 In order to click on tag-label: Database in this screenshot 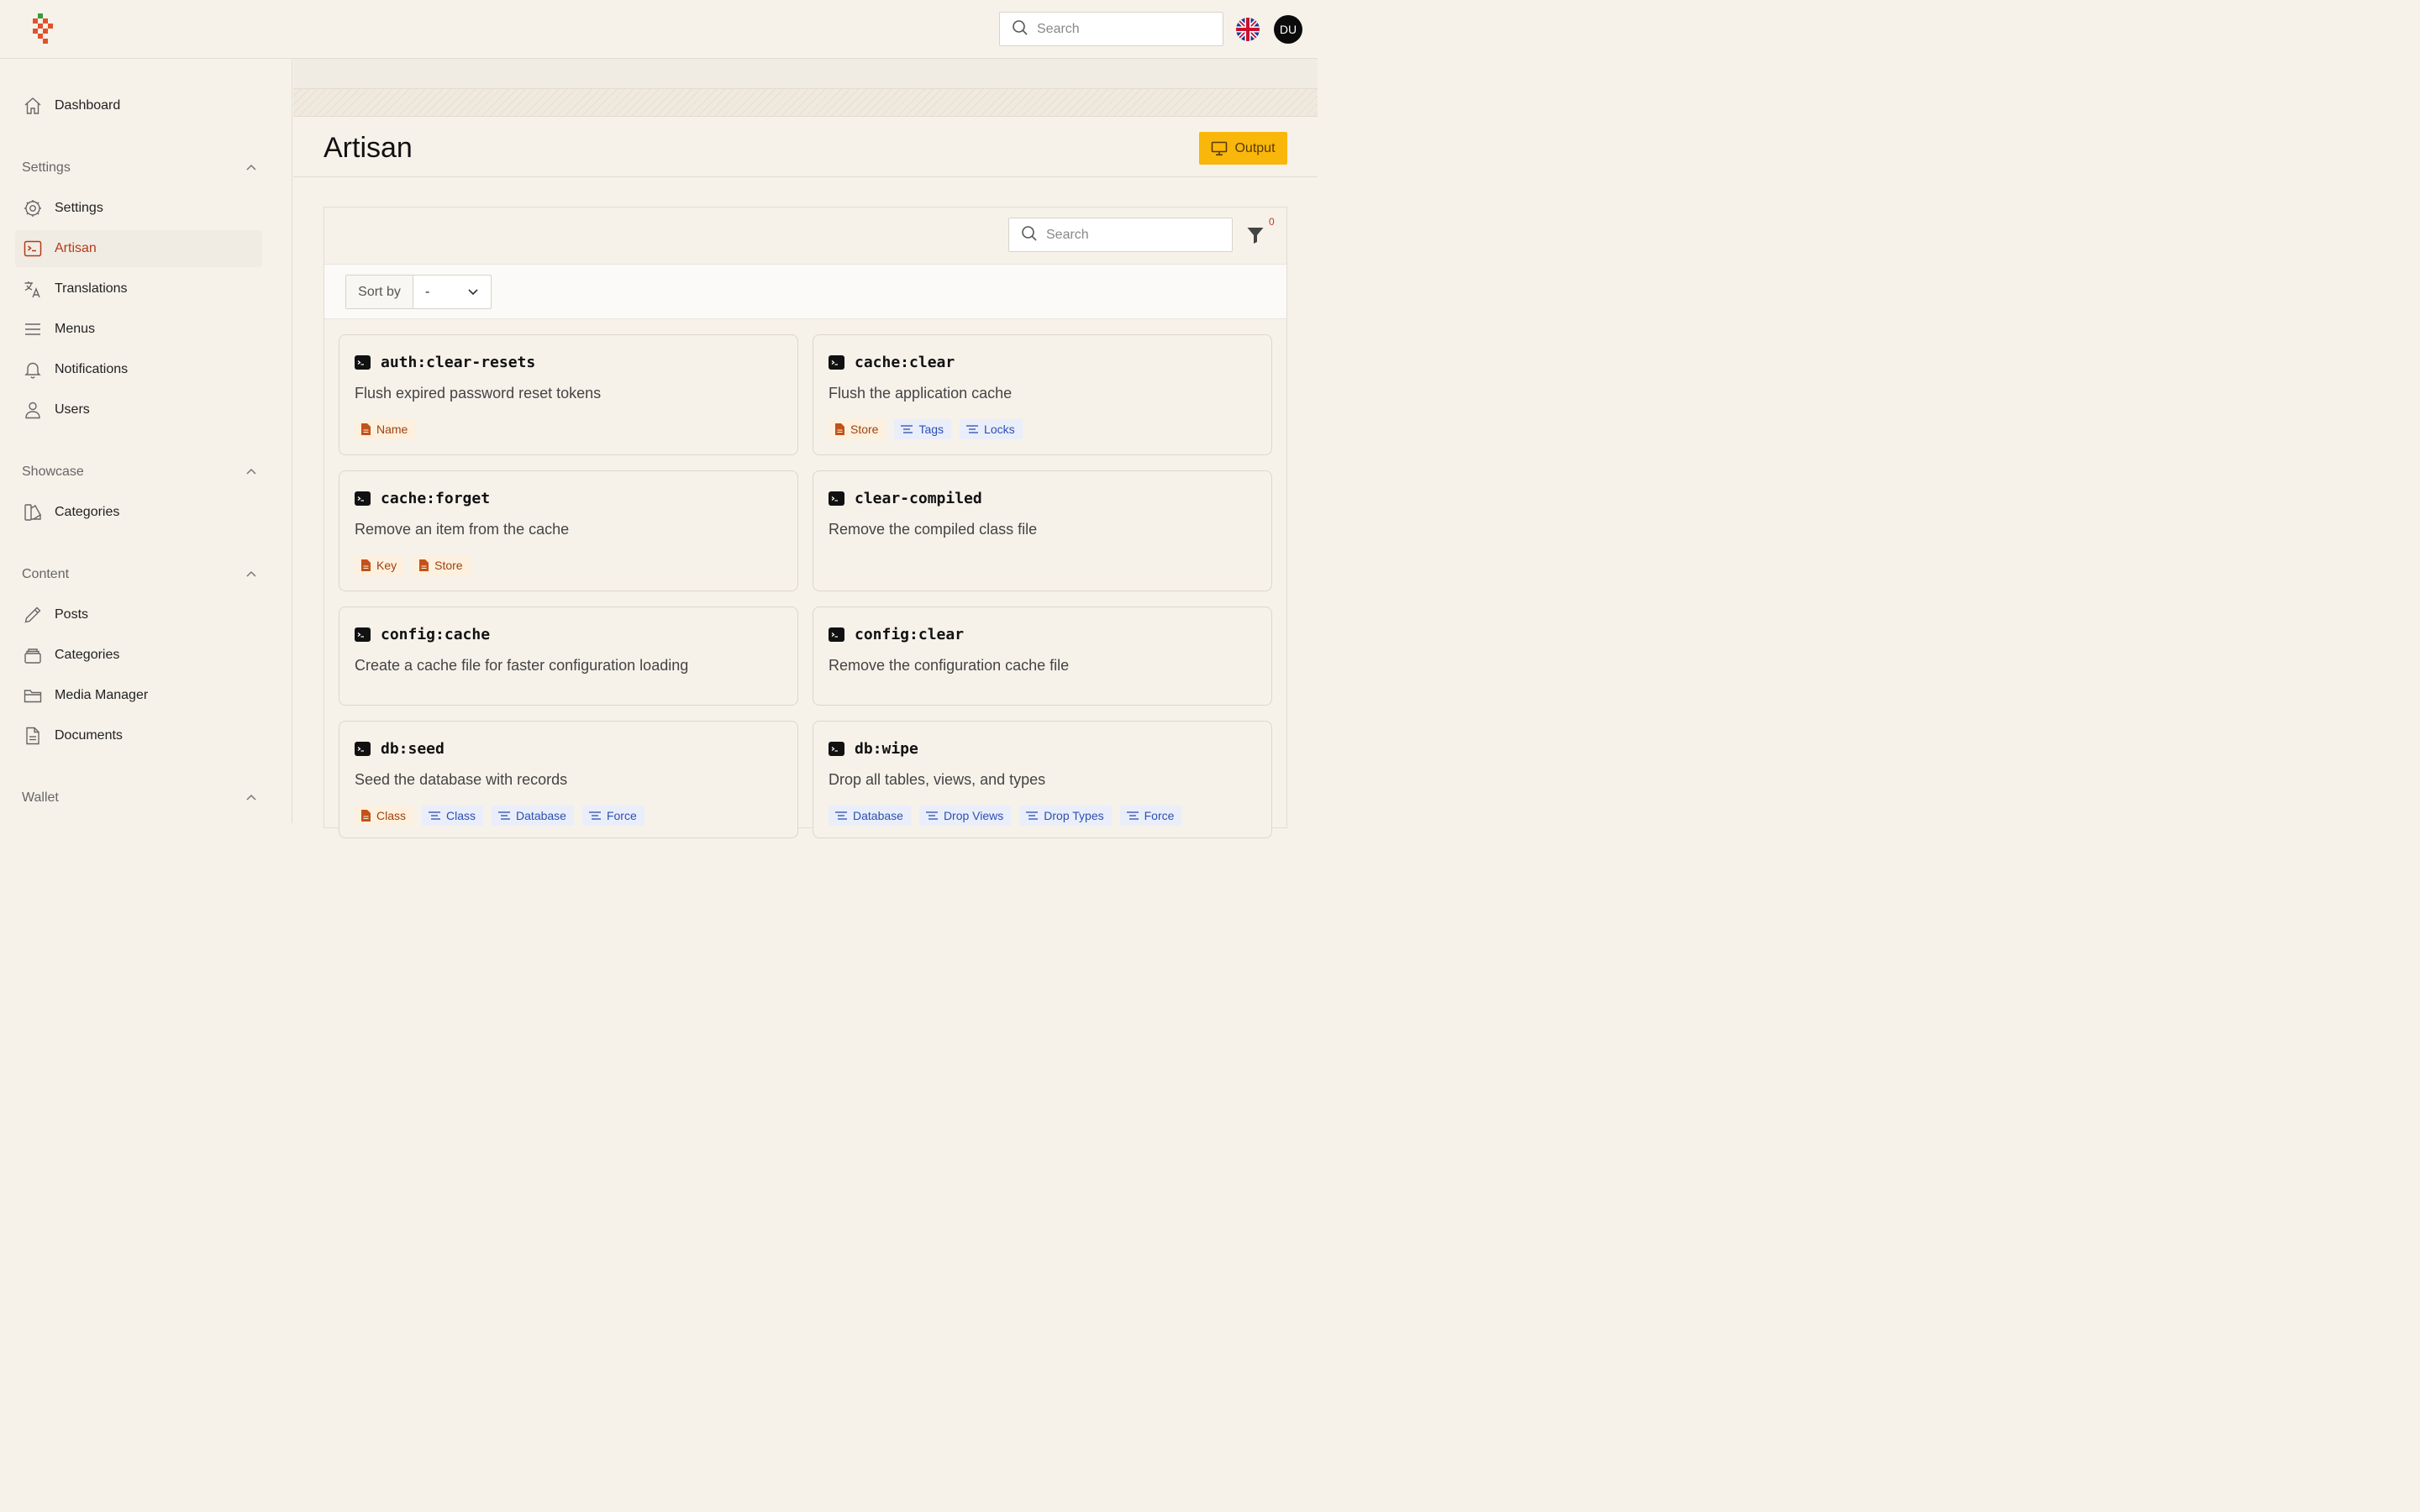, I will do `click(541, 815)`.